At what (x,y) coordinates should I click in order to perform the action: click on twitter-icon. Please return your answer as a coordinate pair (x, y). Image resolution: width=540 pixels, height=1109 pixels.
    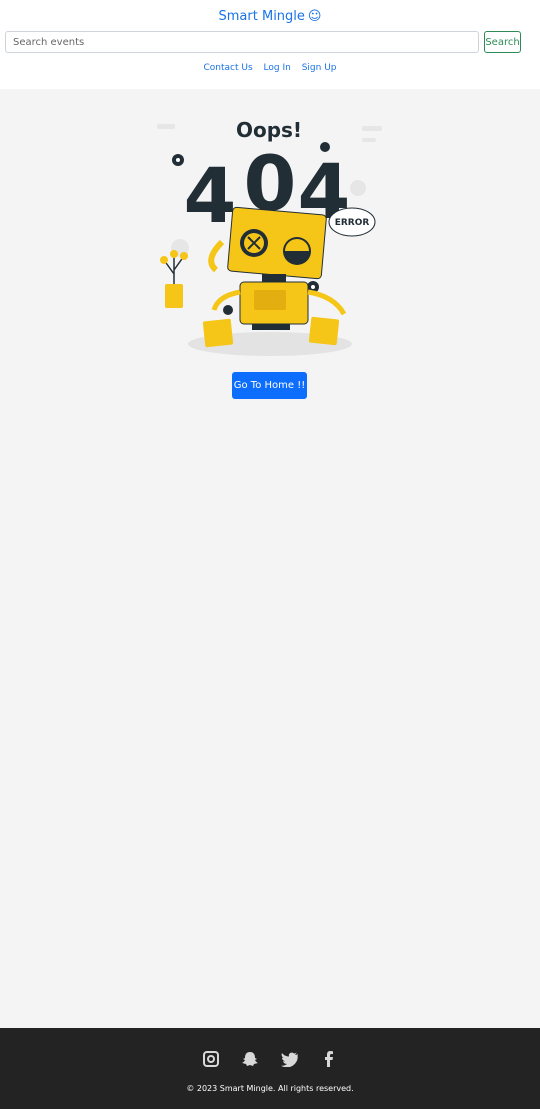
    Looking at the image, I should click on (290, 1059).